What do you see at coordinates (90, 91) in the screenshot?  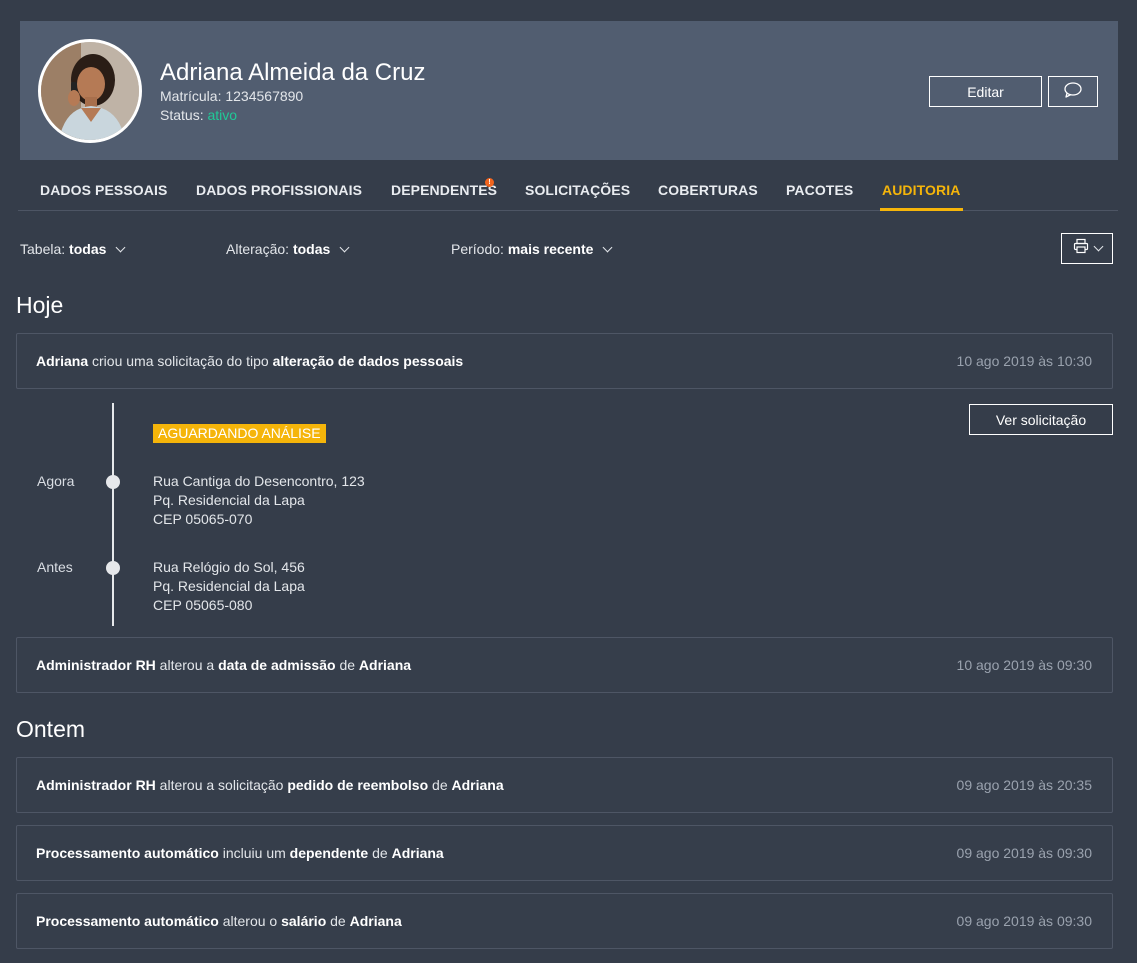 I see `avatar` at bounding box center [90, 91].